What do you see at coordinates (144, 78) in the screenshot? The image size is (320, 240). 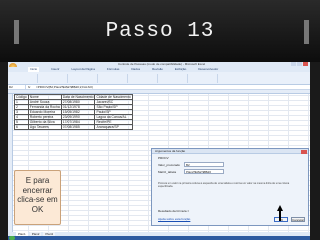 I see `ribbon-group-styles` at bounding box center [144, 78].